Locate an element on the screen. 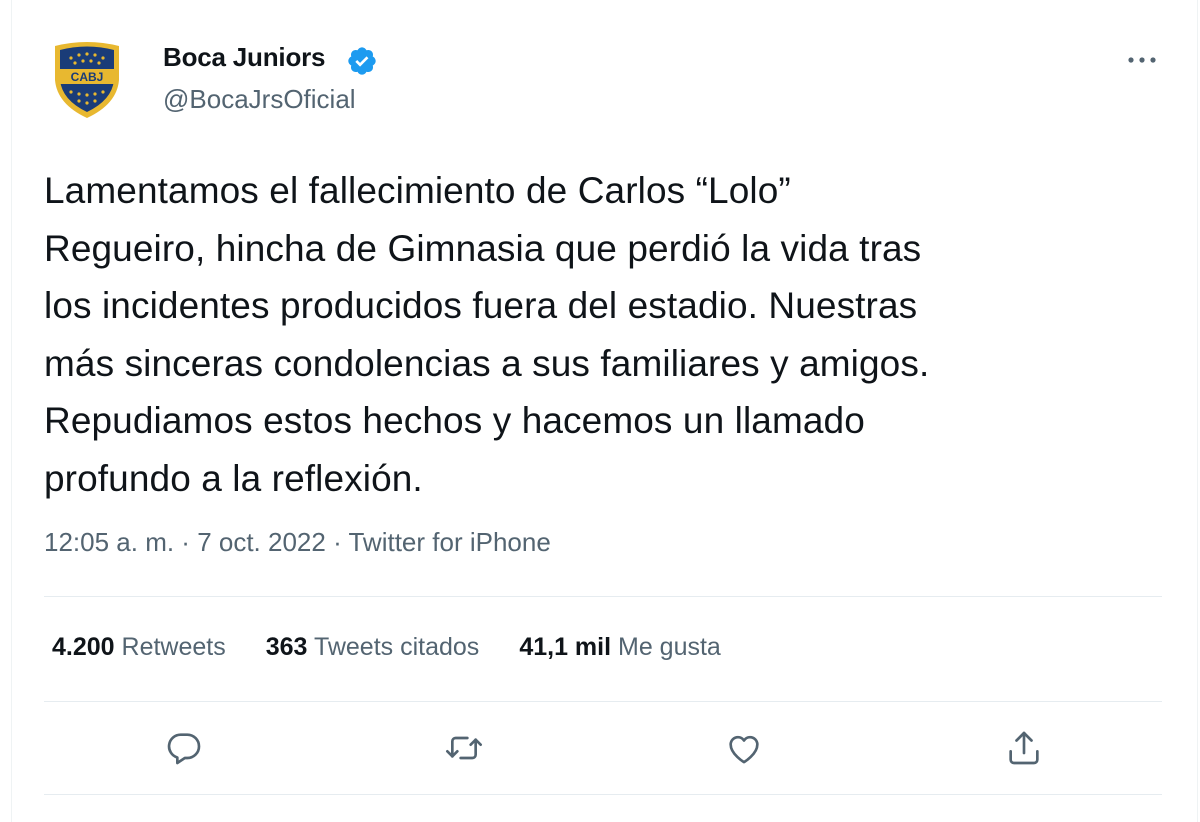 This screenshot has height=822, width=1200. retweets-count: 4.200 is located at coordinates (83, 647).